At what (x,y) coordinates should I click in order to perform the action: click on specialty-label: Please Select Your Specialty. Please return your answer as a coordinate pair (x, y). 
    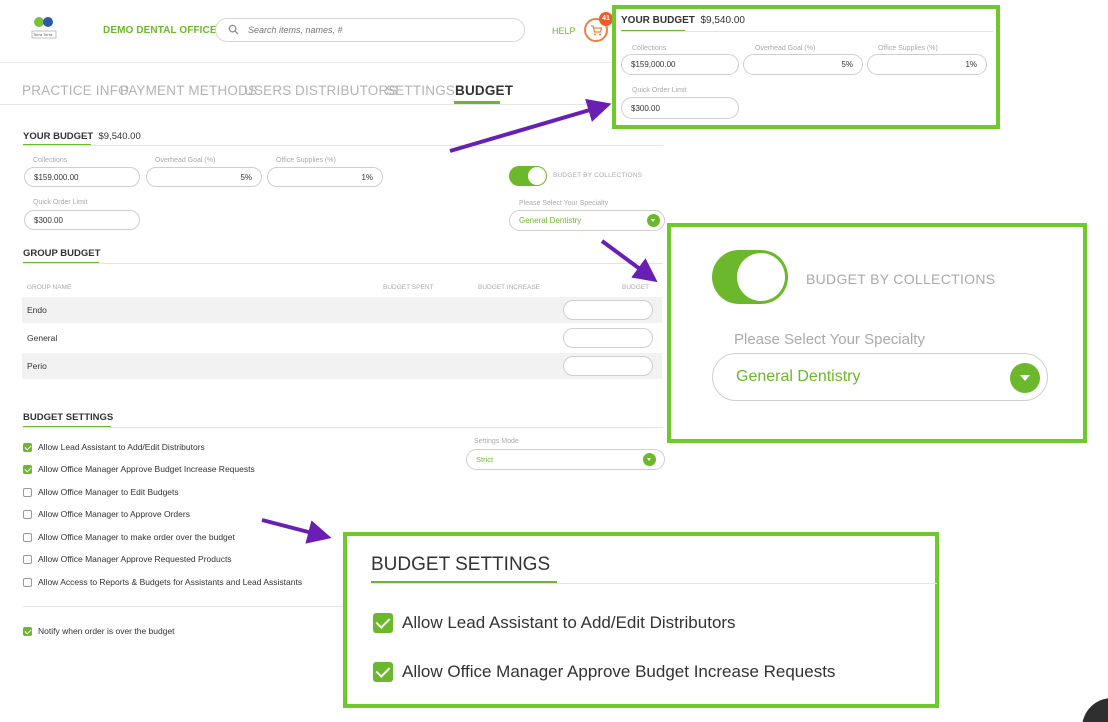
    Looking at the image, I should click on (829, 339).